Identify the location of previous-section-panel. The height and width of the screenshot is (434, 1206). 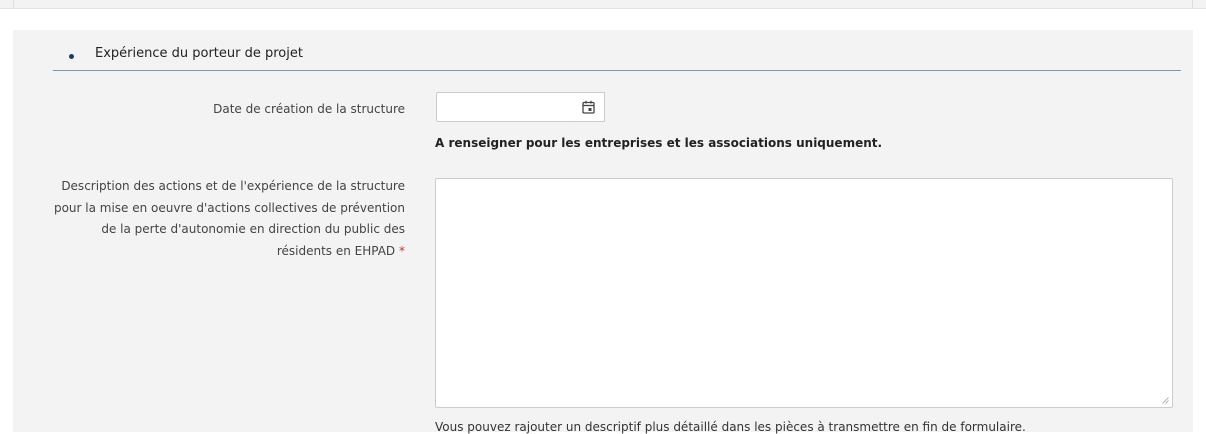
(603, 4).